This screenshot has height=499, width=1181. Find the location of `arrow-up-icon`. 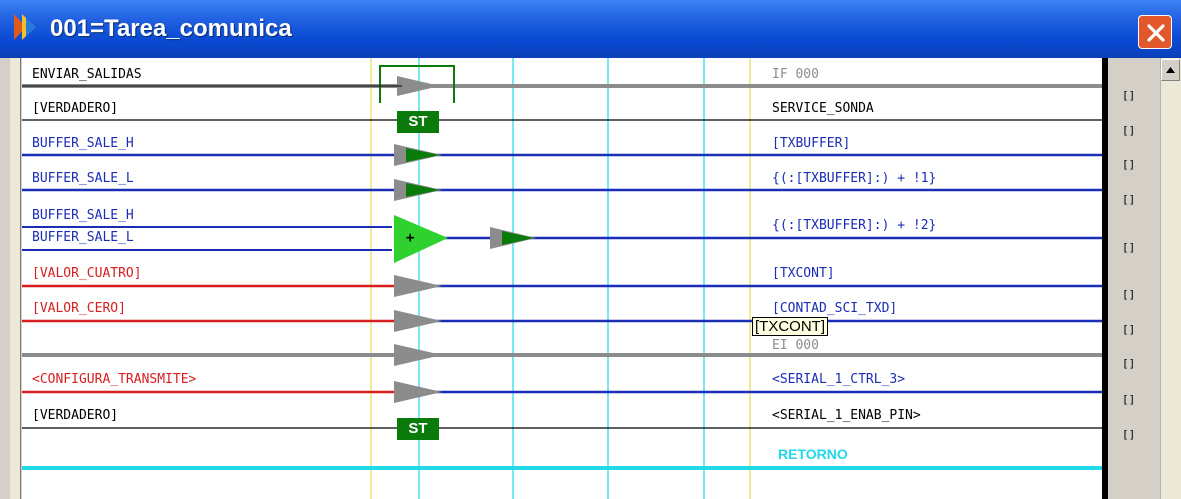

arrow-up-icon is located at coordinates (1170, 70).